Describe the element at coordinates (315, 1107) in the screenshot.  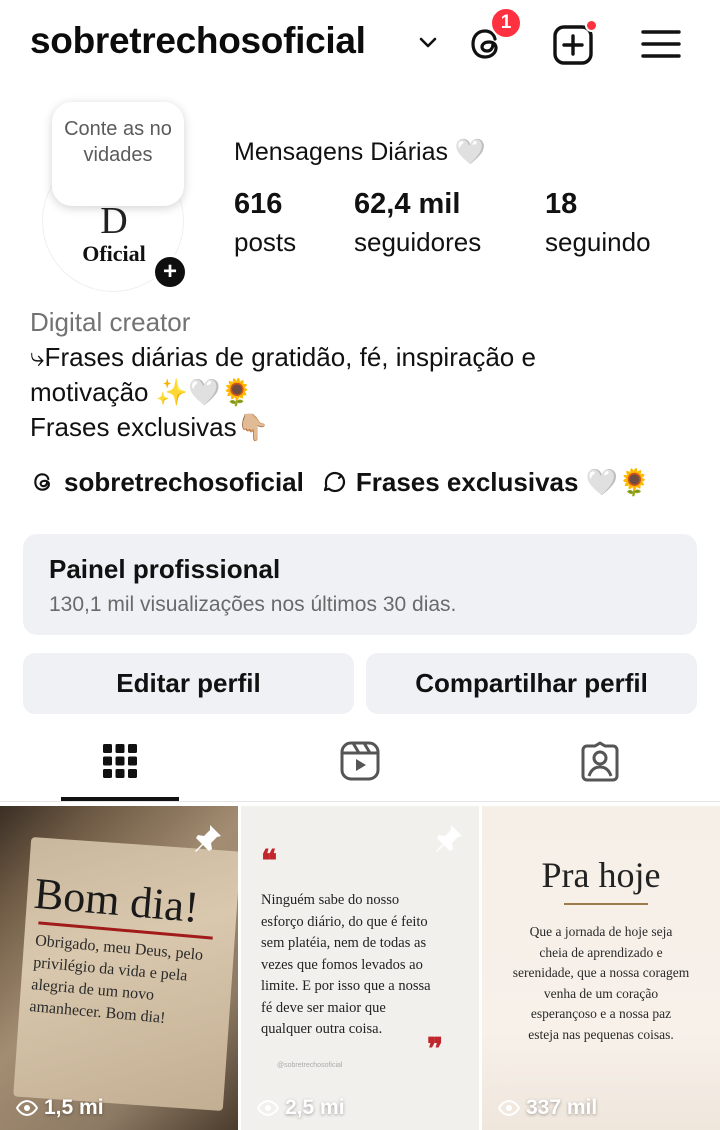
I see `post-views-value: 2,5 mi` at that location.